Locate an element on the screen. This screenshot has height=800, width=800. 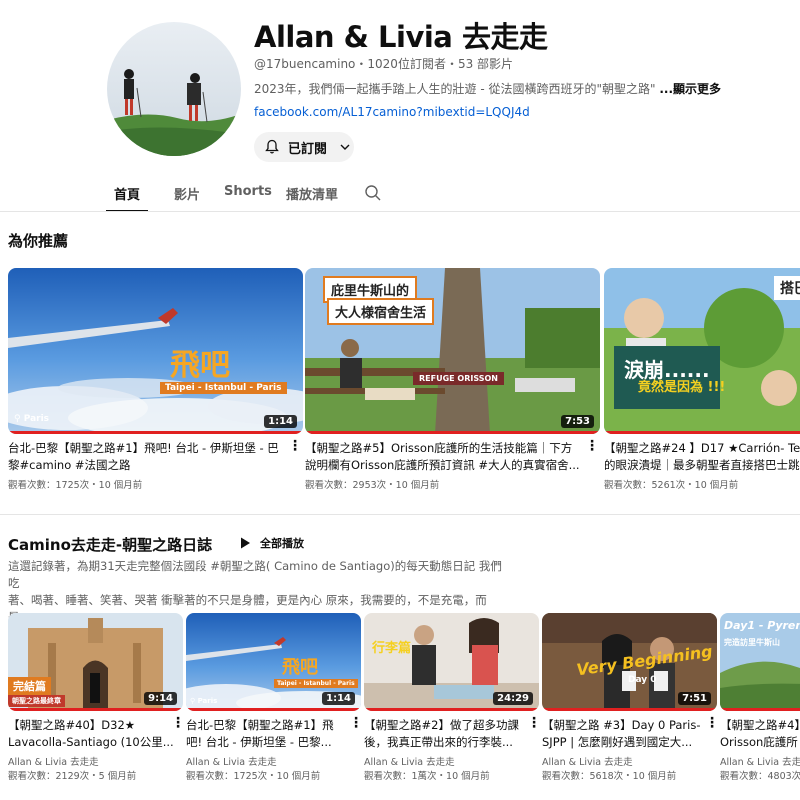
channel-meta: @17buencamino・1020位訂閱者・53 部影片 is located at coordinates (384, 64).